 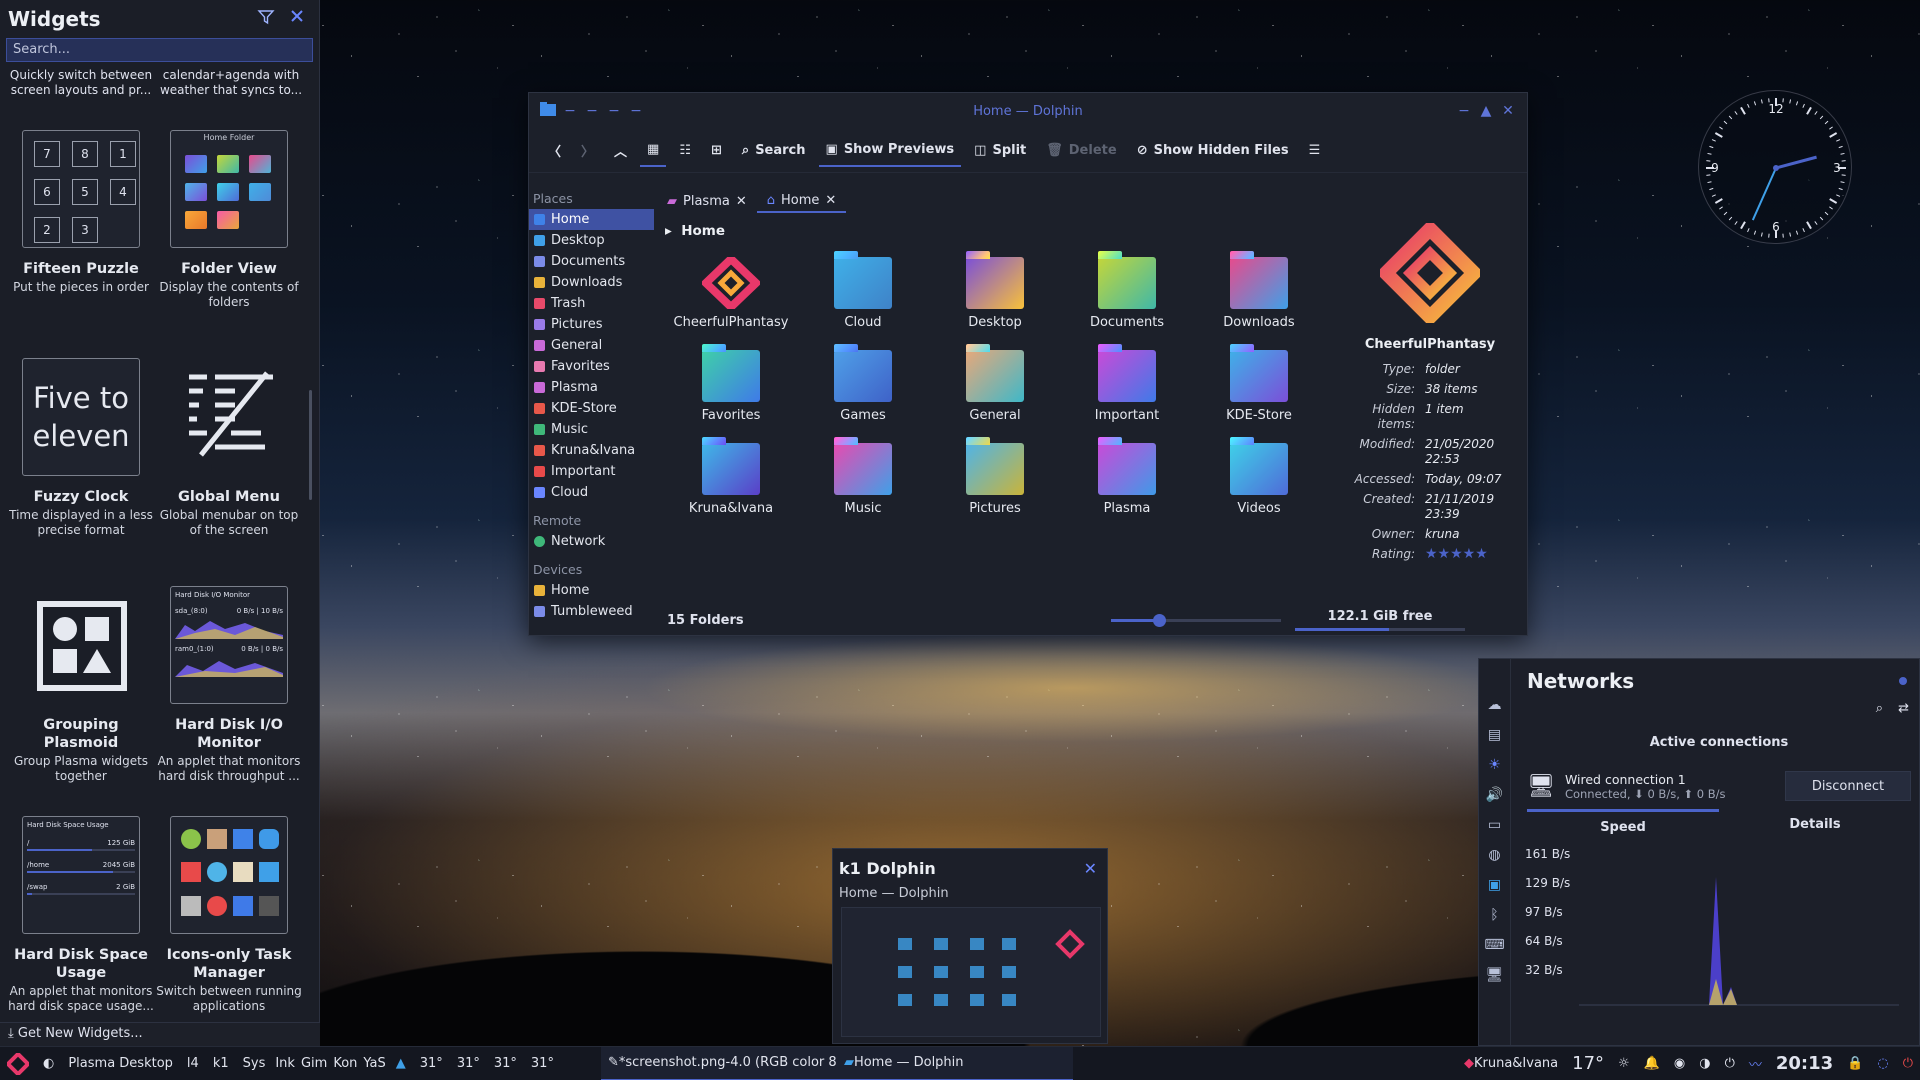 I want to click on file-item-games: Games, so click(x=863, y=384).